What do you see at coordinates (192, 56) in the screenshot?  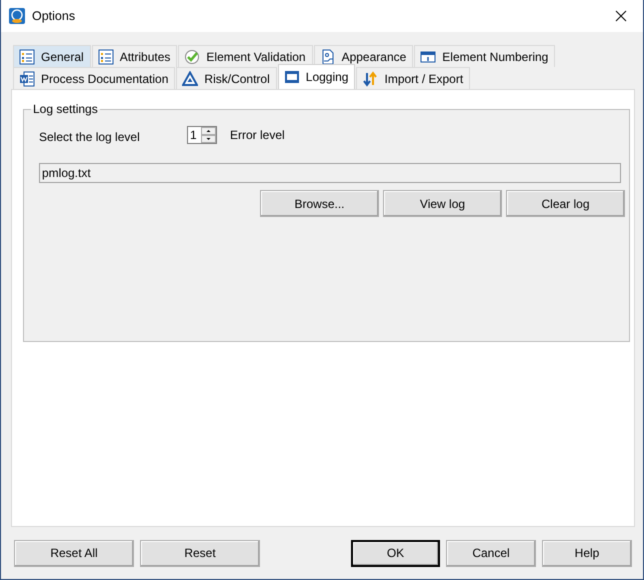 I see `checkmark-icon` at bounding box center [192, 56].